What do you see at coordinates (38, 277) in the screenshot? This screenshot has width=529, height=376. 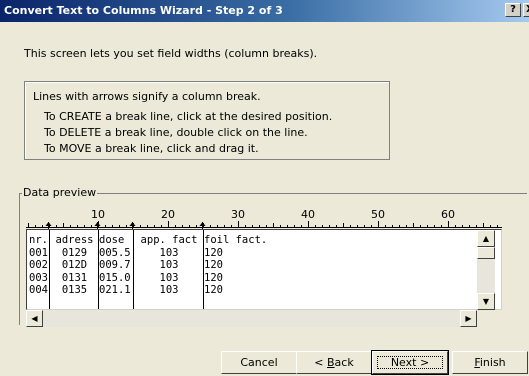 I see `preview-cell: 003` at bounding box center [38, 277].